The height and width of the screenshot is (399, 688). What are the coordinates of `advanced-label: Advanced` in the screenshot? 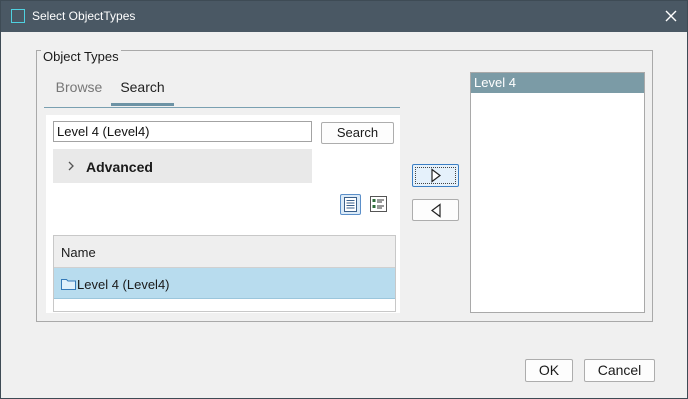 It's located at (119, 167).